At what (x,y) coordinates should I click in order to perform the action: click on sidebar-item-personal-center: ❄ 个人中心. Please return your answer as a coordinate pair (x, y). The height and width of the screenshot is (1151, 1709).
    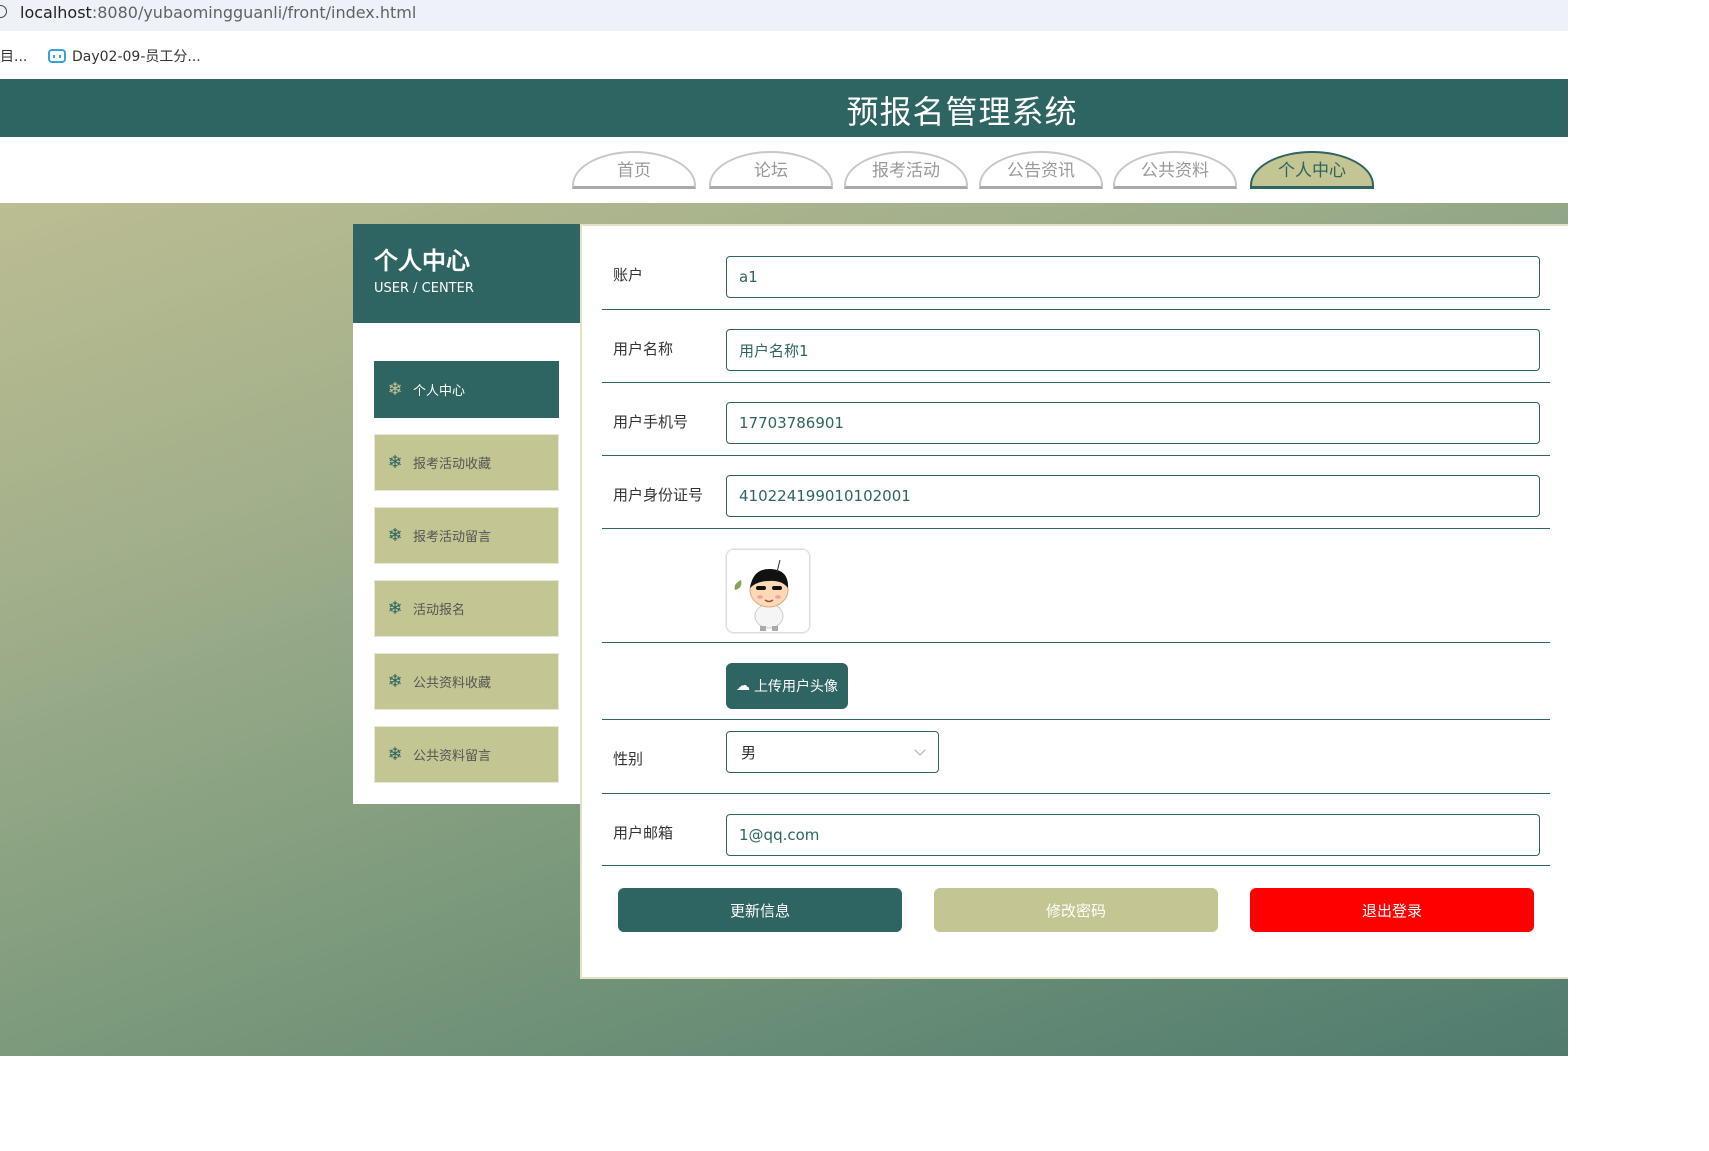
    Looking at the image, I should click on (466, 389).